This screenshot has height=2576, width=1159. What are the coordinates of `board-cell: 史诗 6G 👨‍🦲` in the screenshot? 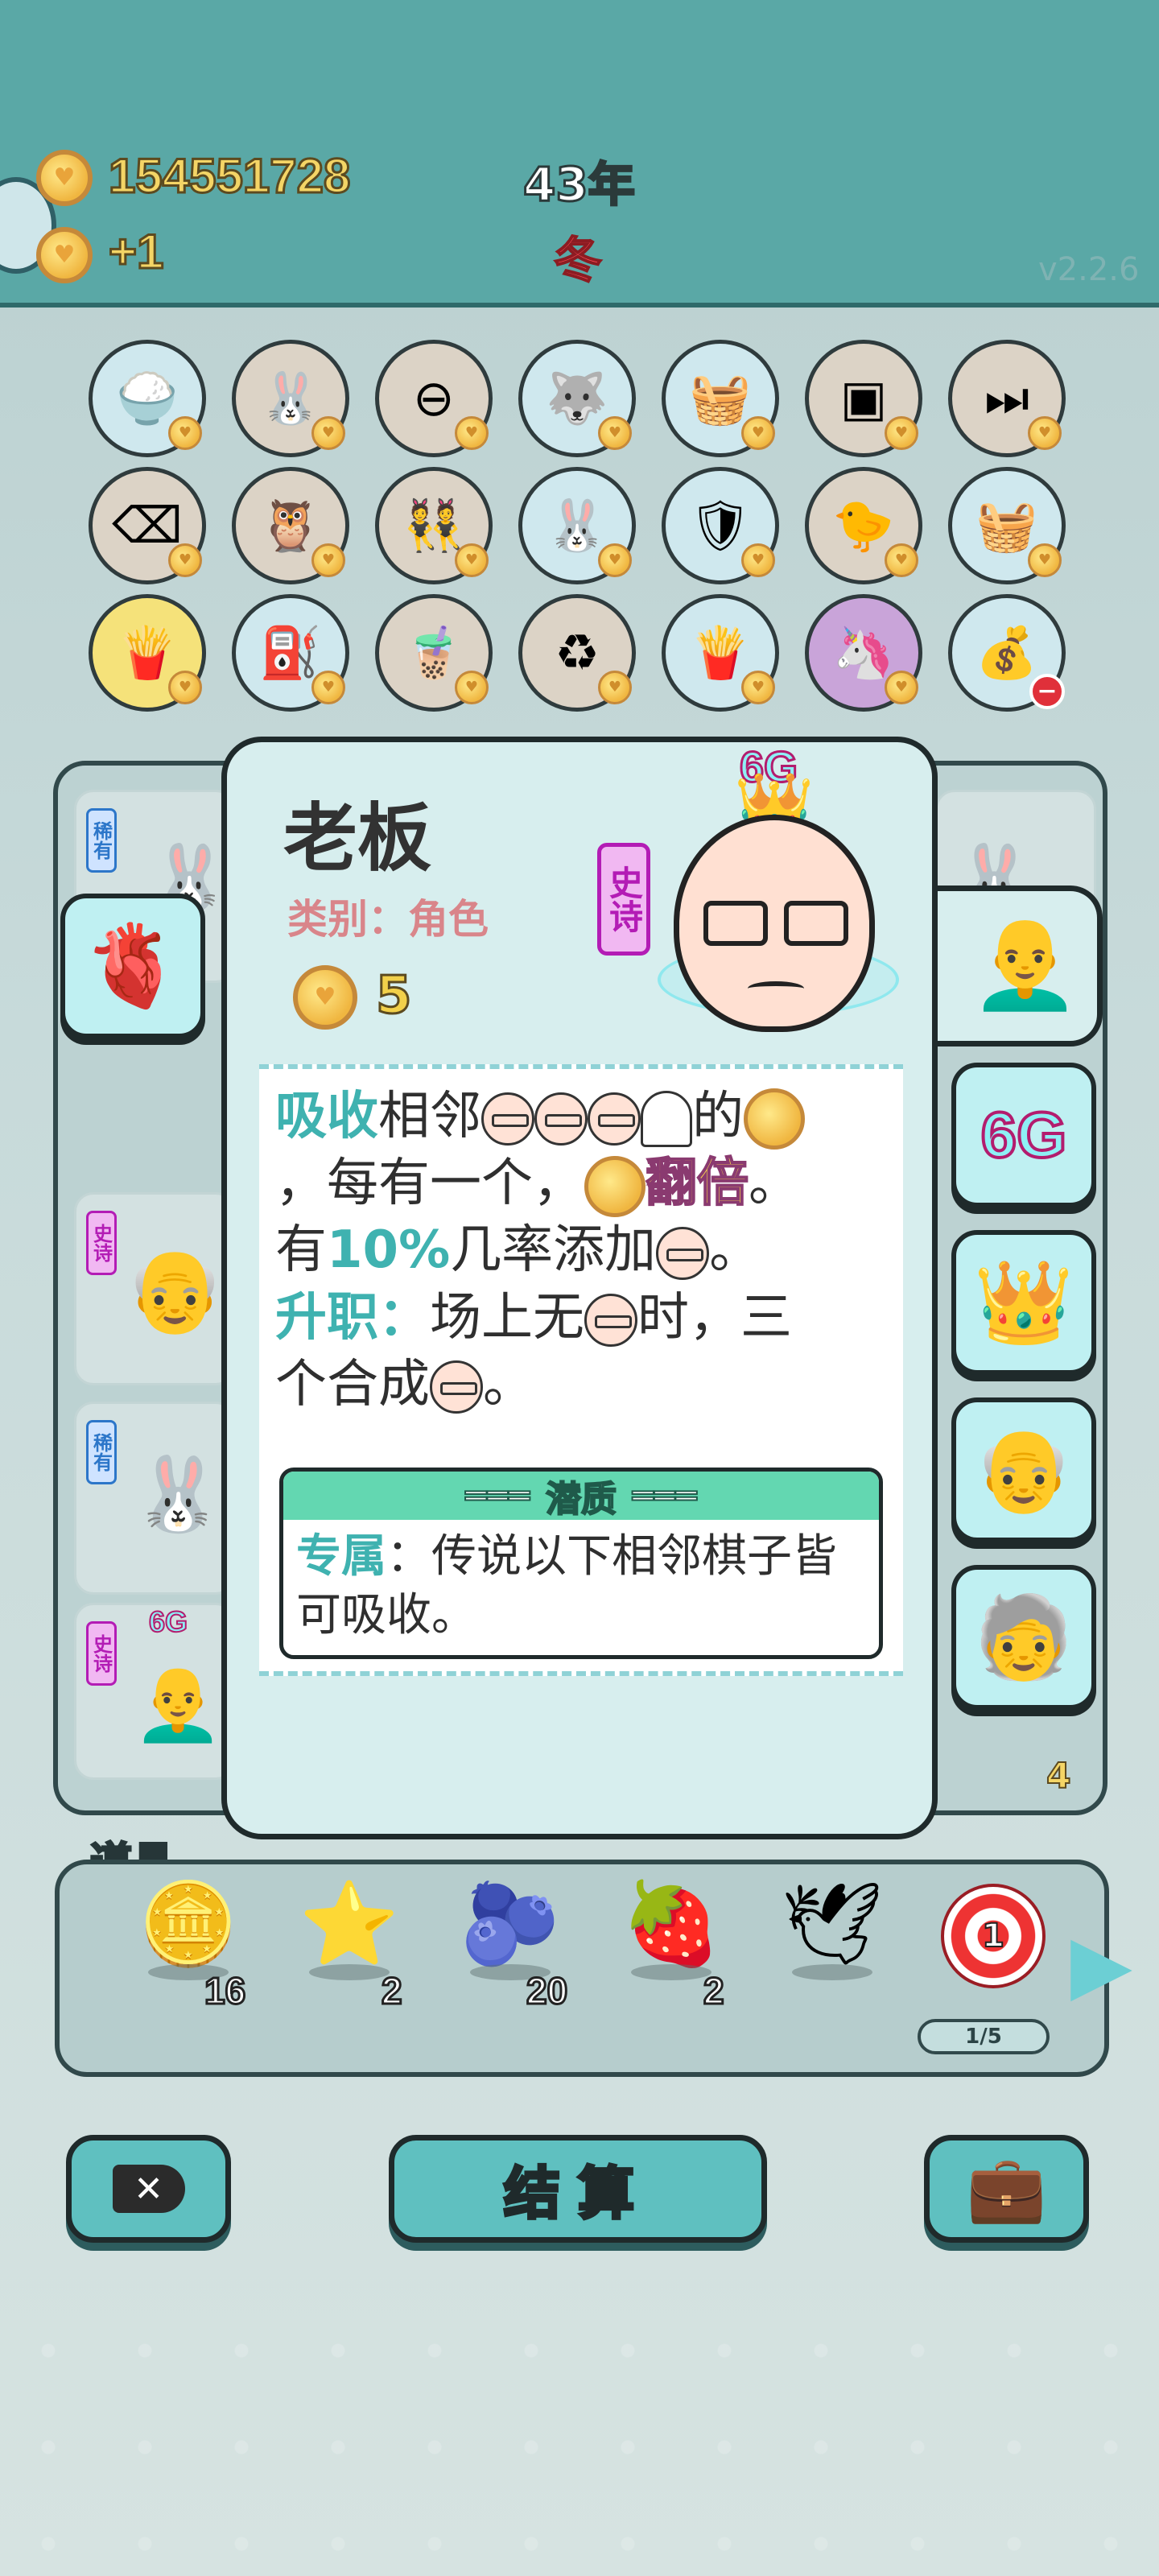 It's located at (154, 1691).